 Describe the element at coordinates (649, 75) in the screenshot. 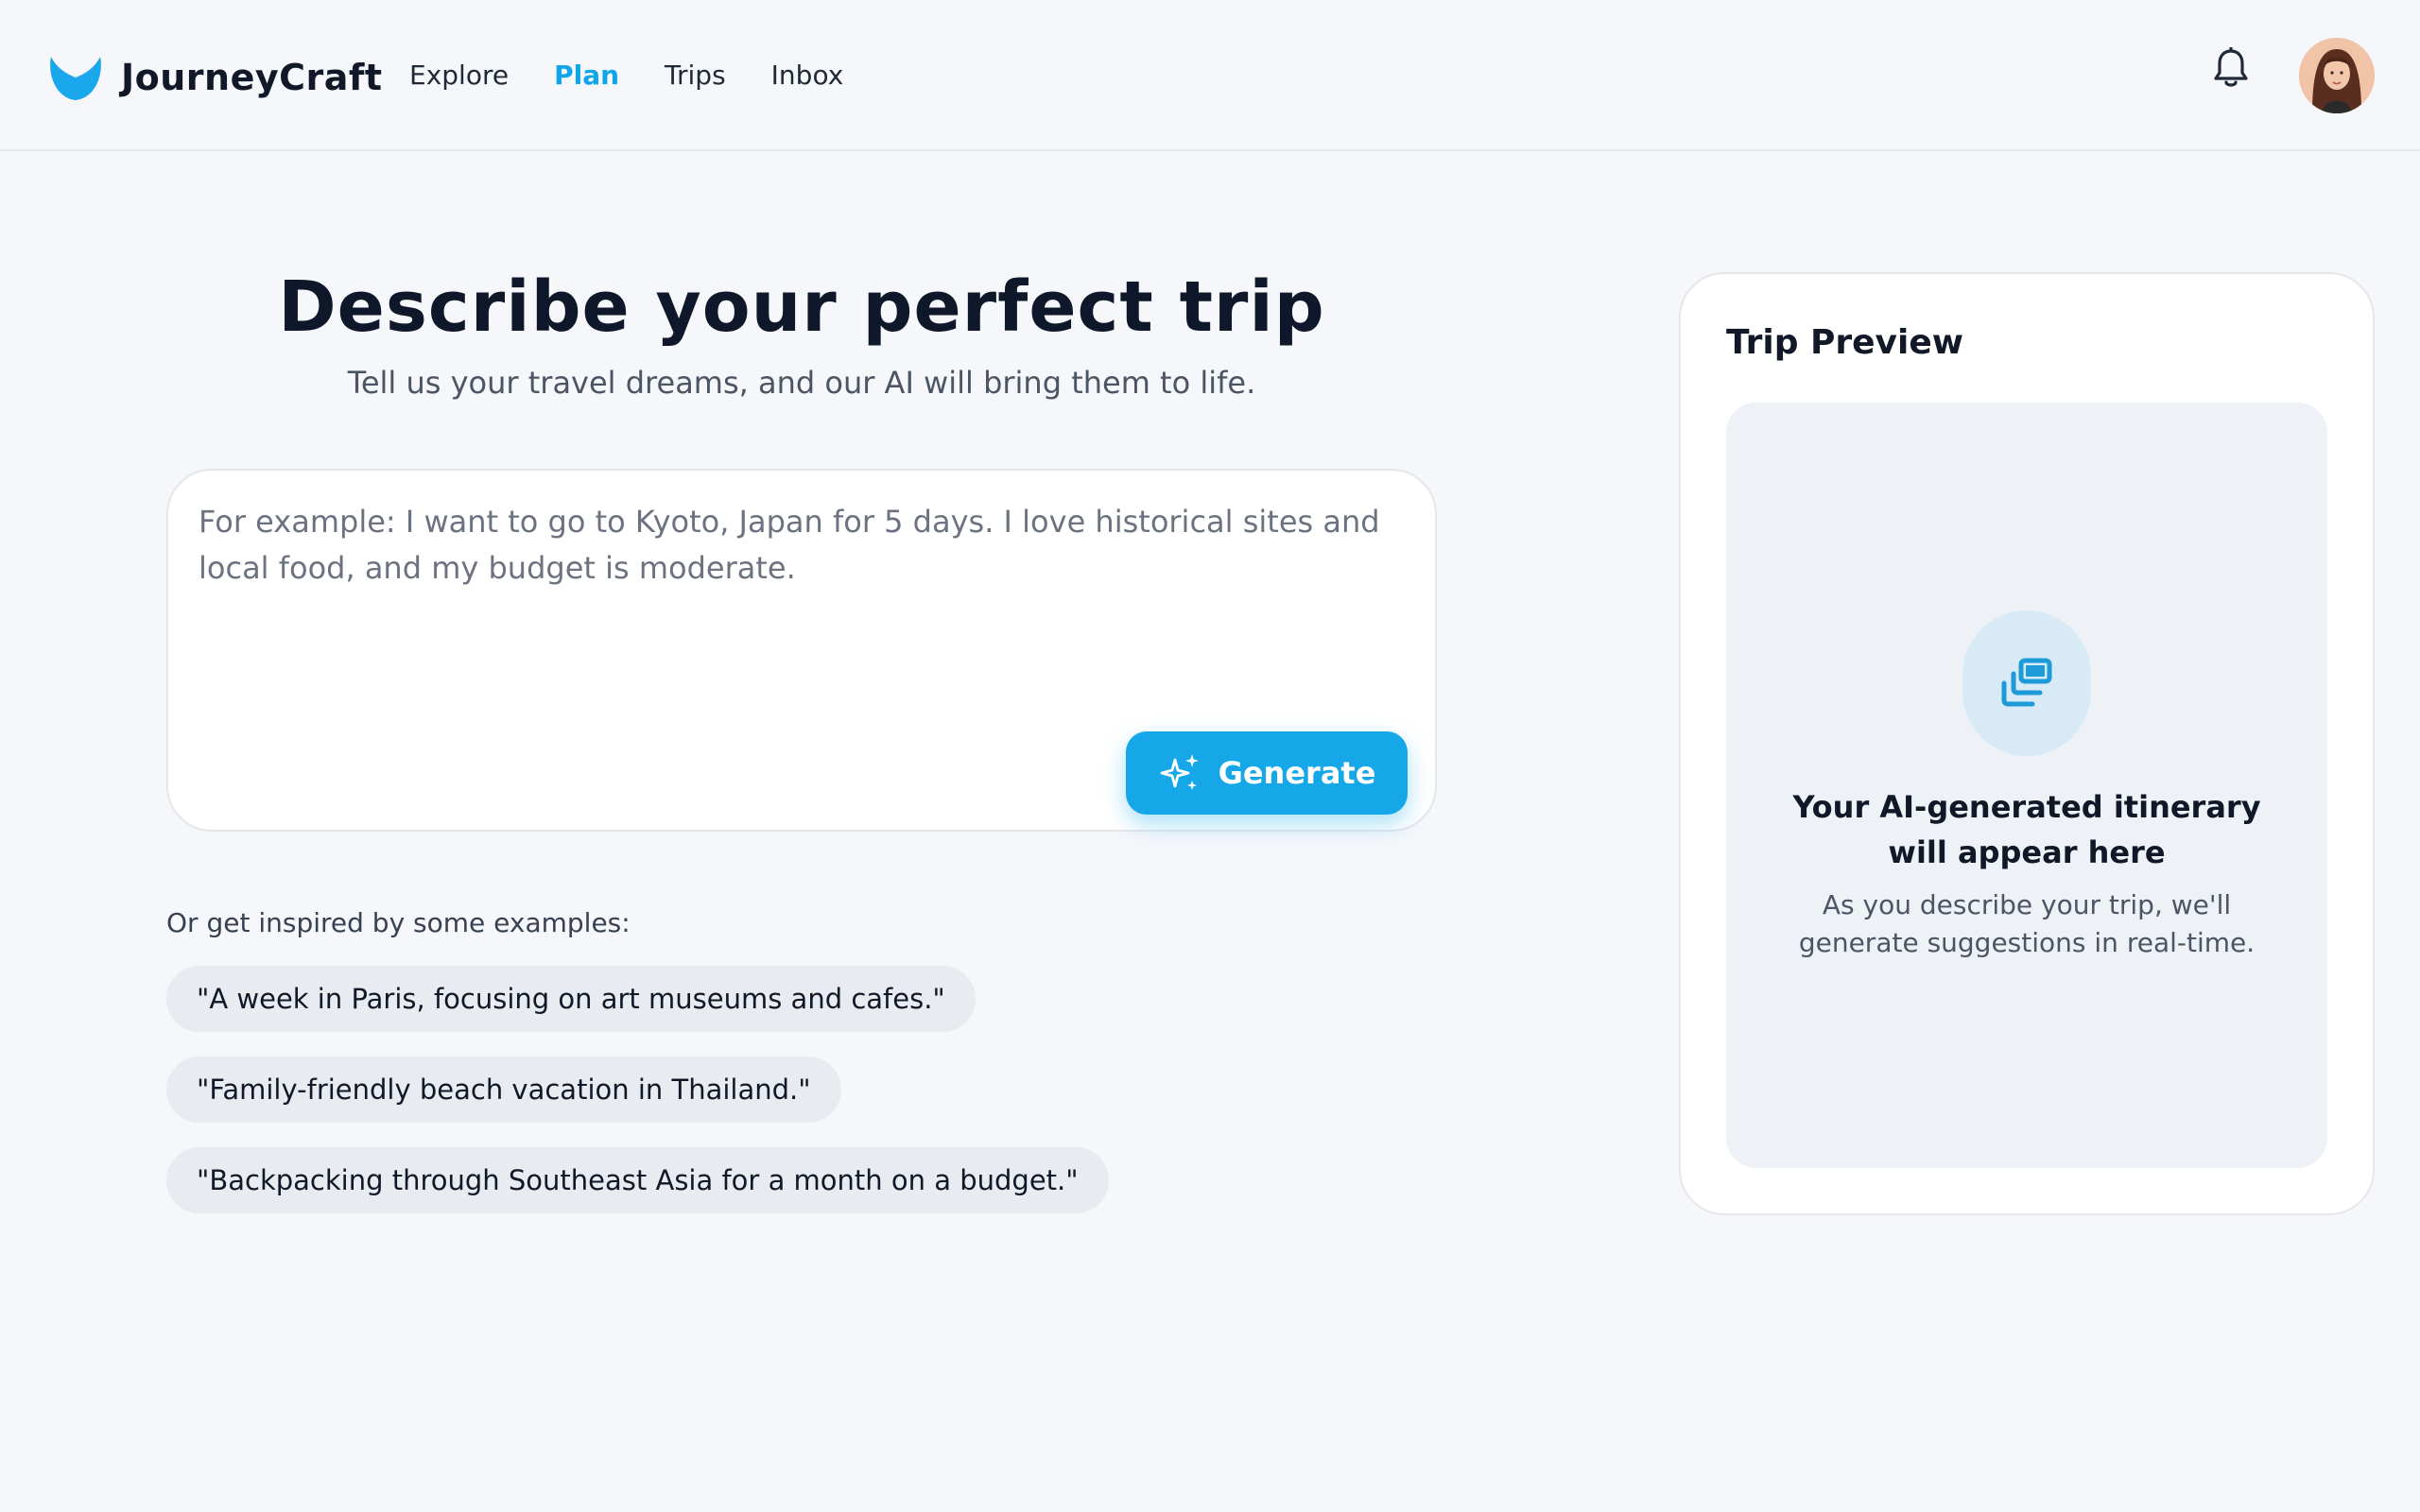

I see `main-nav: Explore Plan Trips Inbox` at that location.